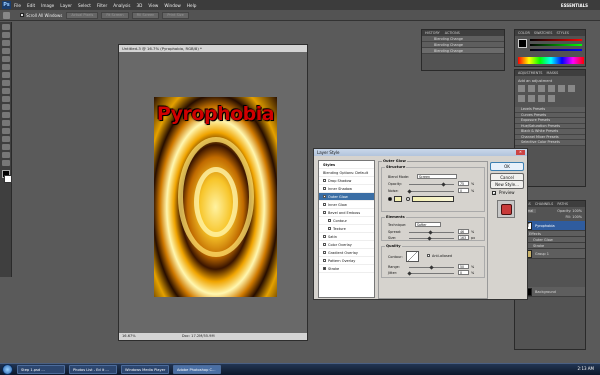 This screenshot has width=600, height=375. What do you see at coordinates (5, 163) in the screenshot?
I see `zoom-tool-icon` at bounding box center [5, 163].